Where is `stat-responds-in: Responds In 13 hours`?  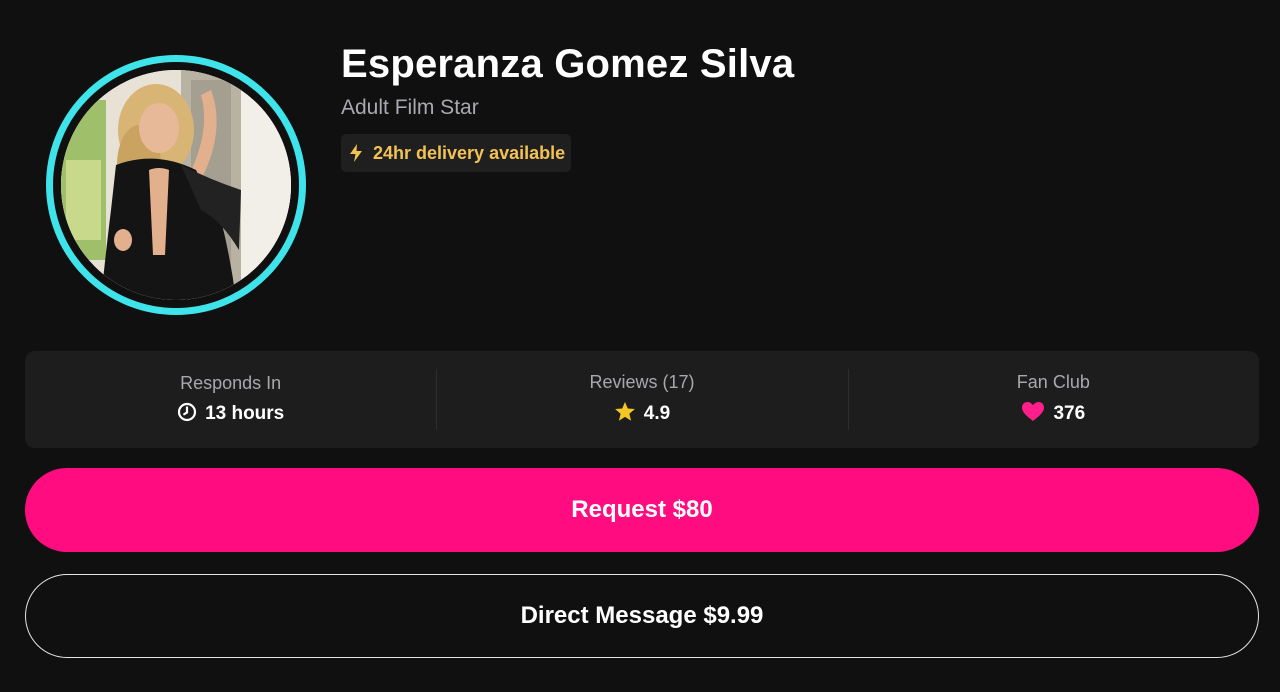
stat-responds-in: Responds In 13 hours is located at coordinates (230, 399).